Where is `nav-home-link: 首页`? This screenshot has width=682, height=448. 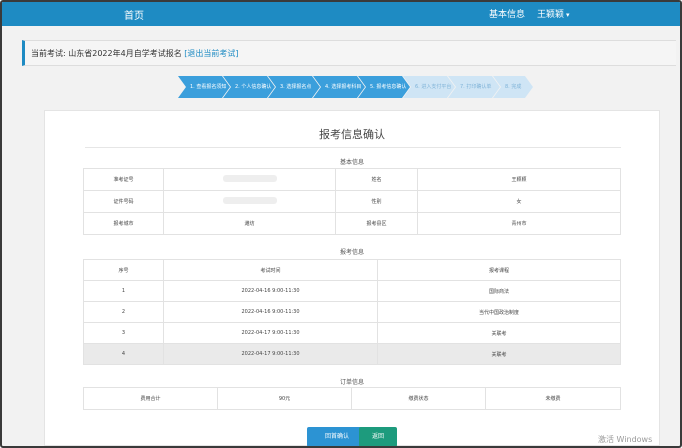
nav-home-link: 首页 is located at coordinates (134, 14).